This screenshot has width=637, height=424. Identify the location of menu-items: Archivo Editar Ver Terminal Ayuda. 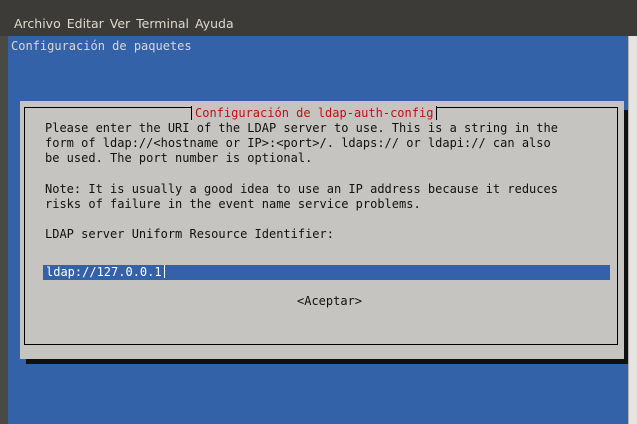
(127, 23).